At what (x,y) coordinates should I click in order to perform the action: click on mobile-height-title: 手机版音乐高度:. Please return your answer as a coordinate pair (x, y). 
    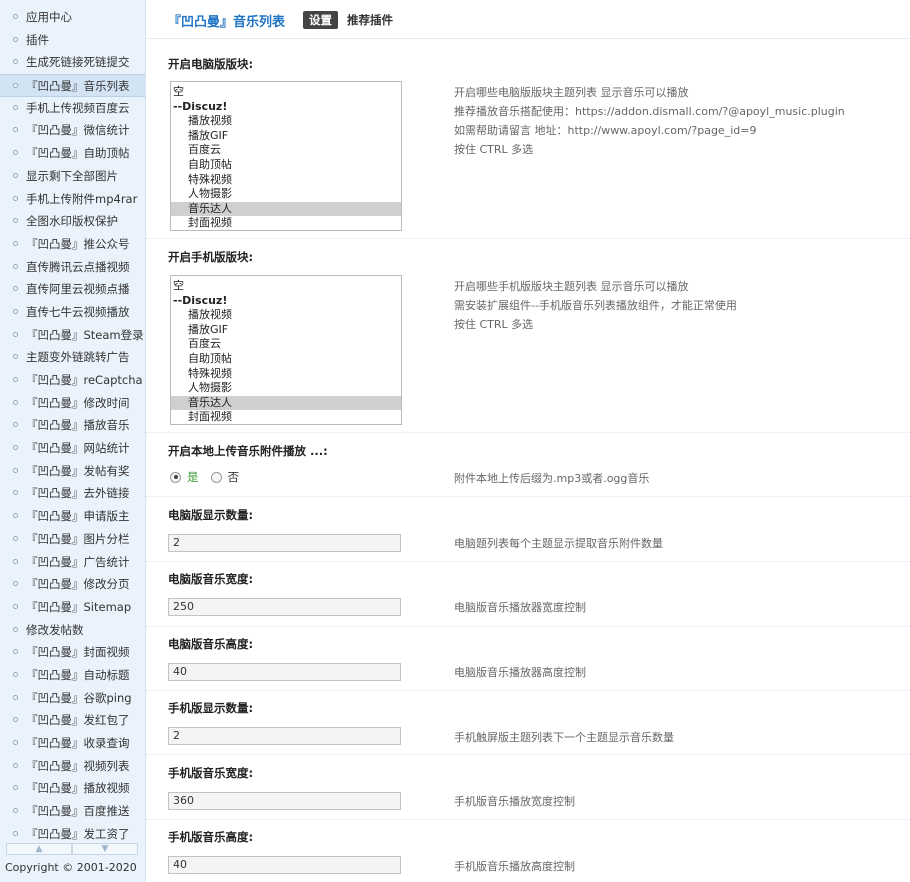
    Looking at the image, I should click on (211, 837).